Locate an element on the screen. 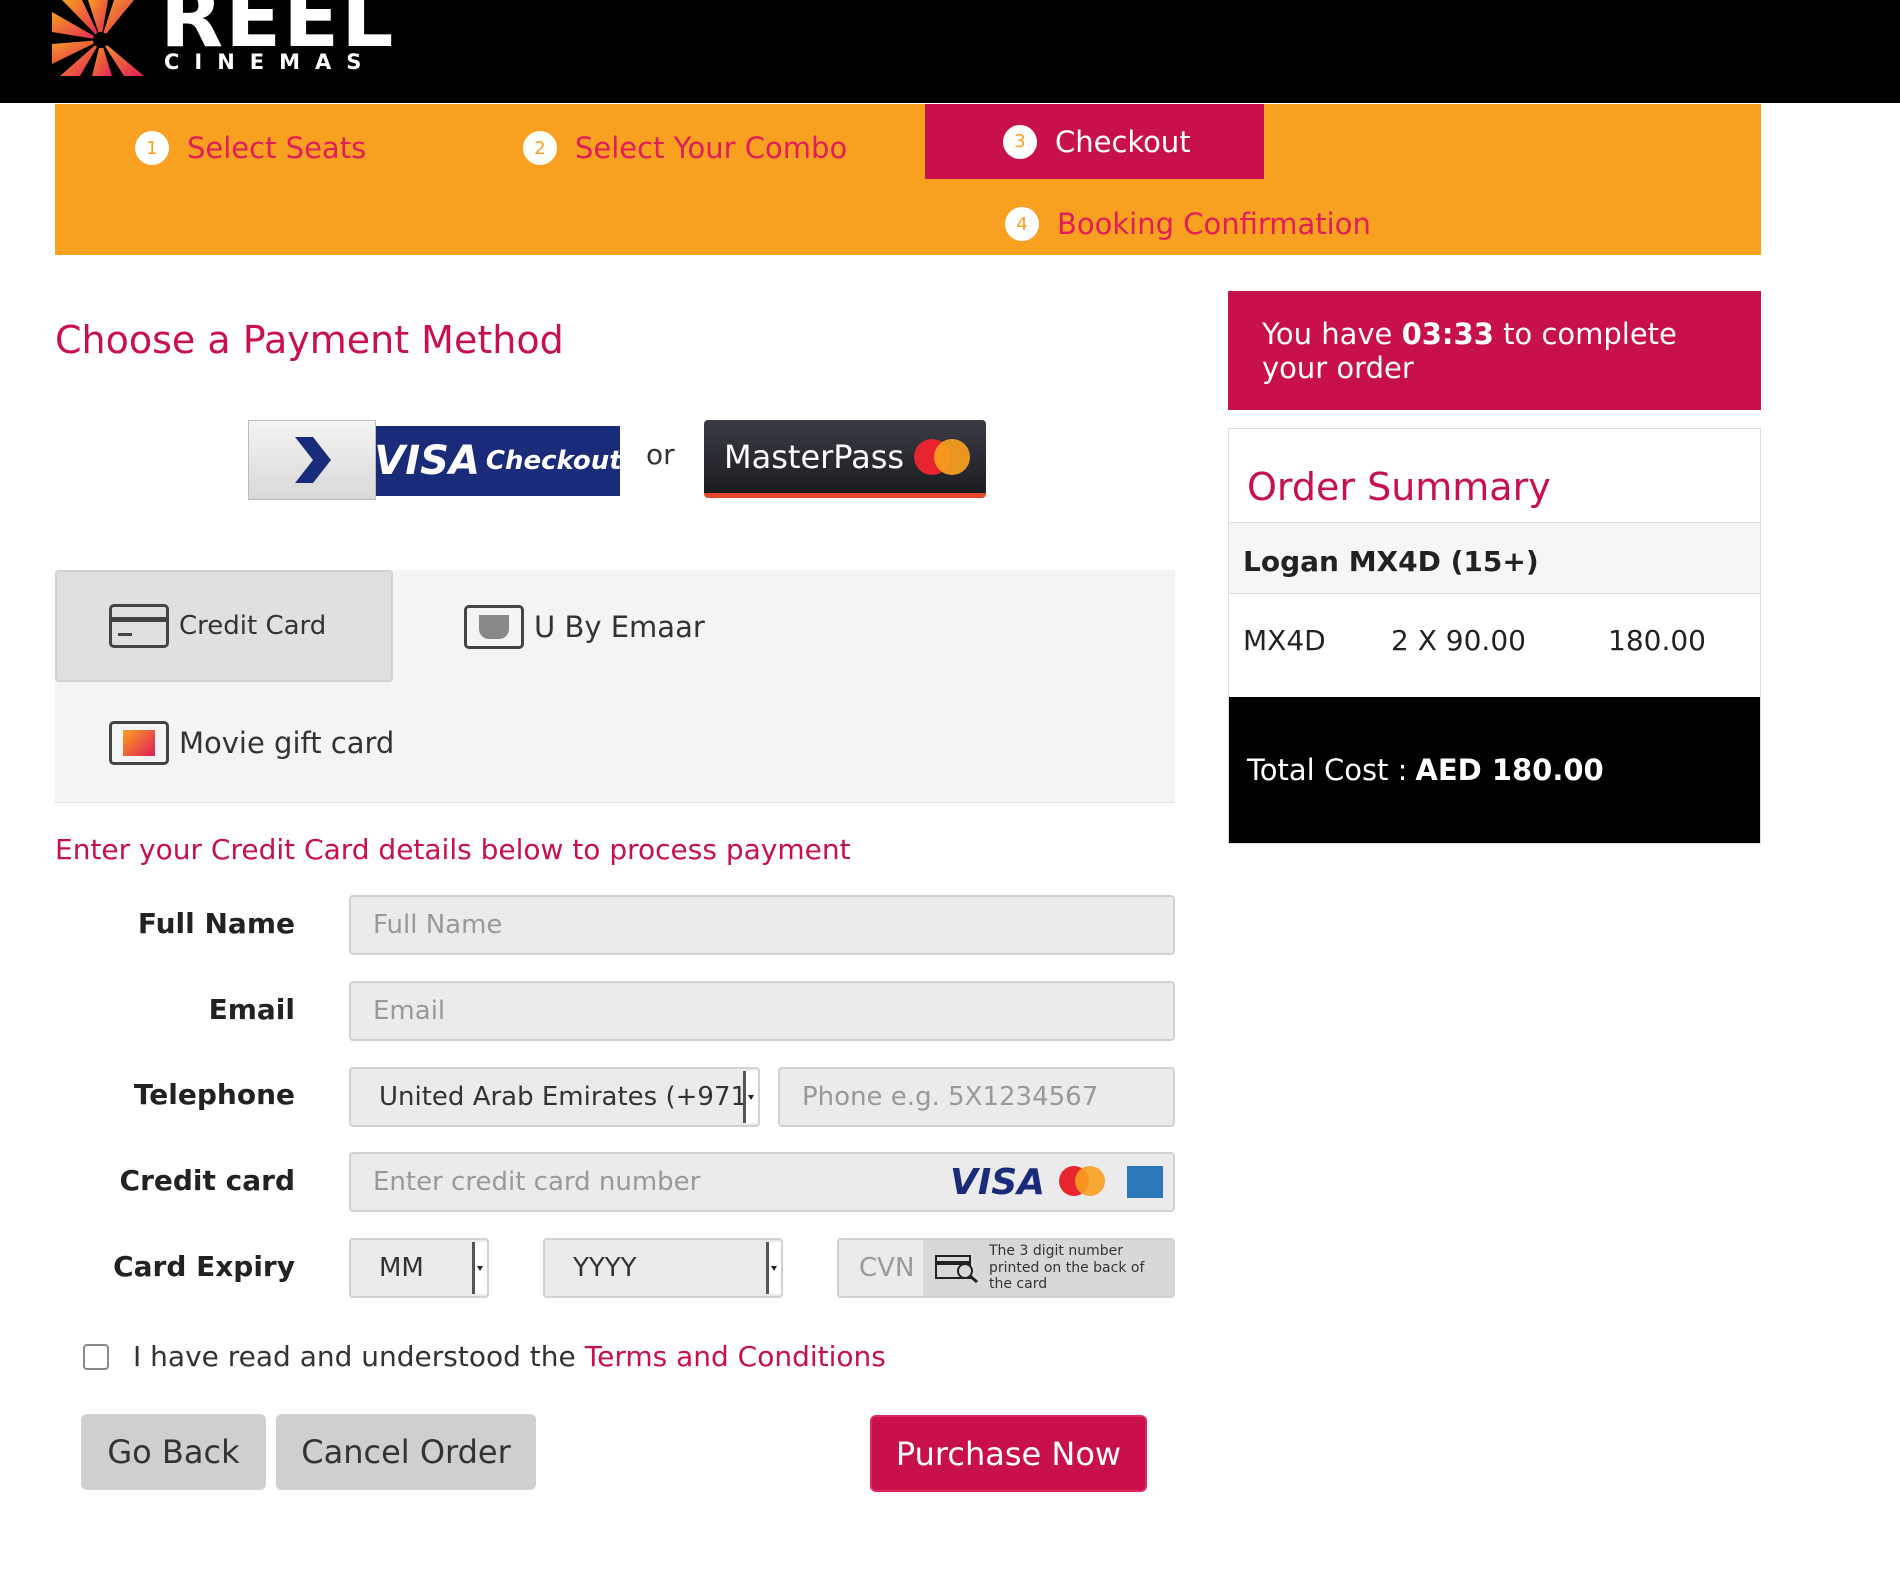 The height and width of the screenshot is (1588, 1900). country-code-value: United Arab Emirates (+971 is located at coordinates (563, 1097).